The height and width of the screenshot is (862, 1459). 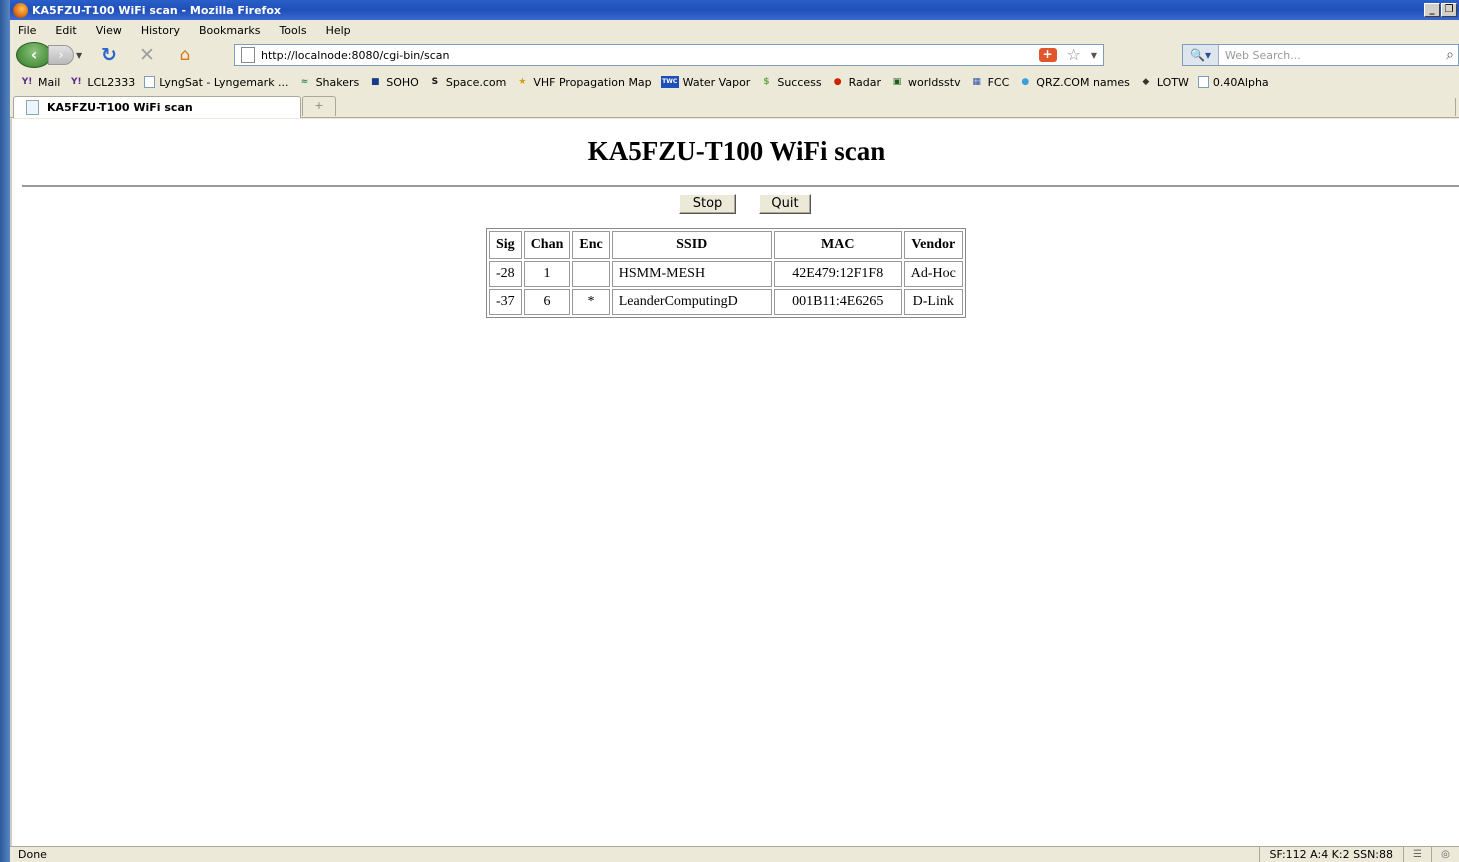 What do you see at coordinates (402, 82) in the screenshot?
I see `bookmark-label: SOHO` at bounding box center [402, 82].